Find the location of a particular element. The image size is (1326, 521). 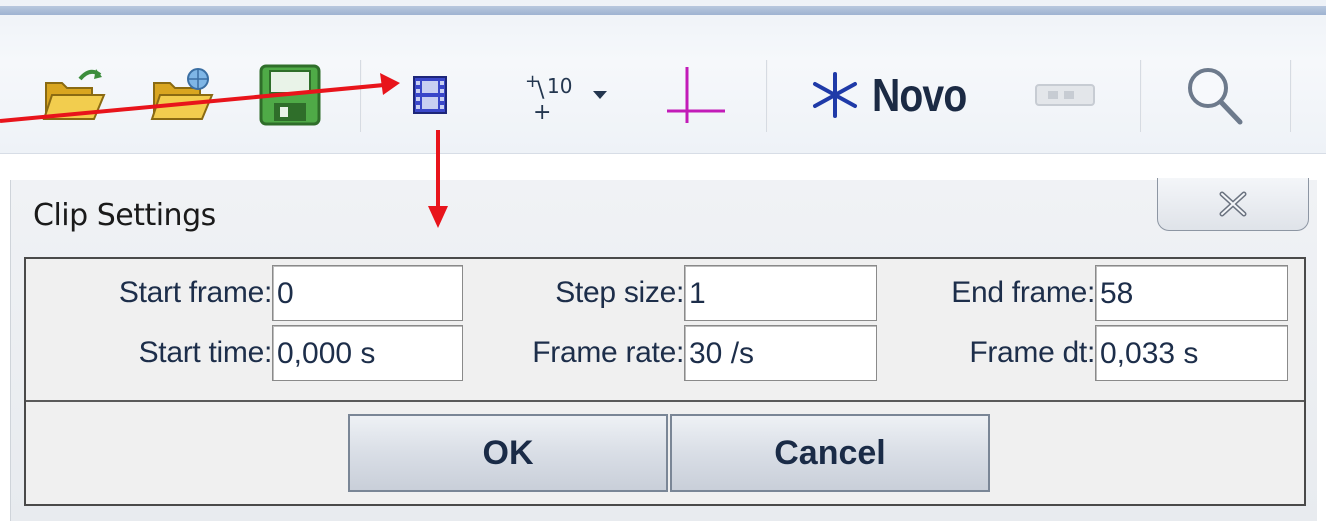

ok-button: OK is located at coordinates (508, 453).